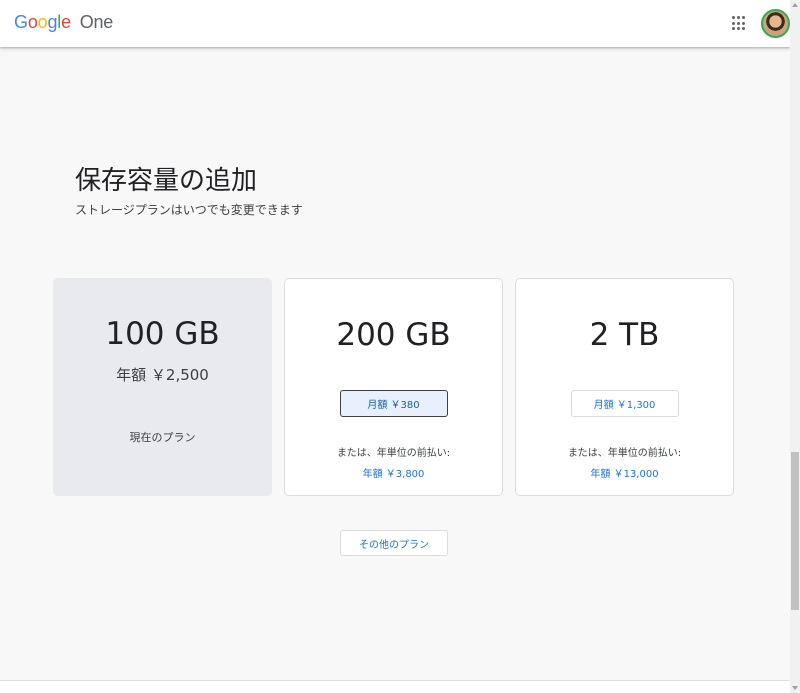 This screenshot has width=800, height=693. I want to click on plan-card-100gb: 100 GB 年額 ￥2,500 現在のプラン, so click(162, 387).